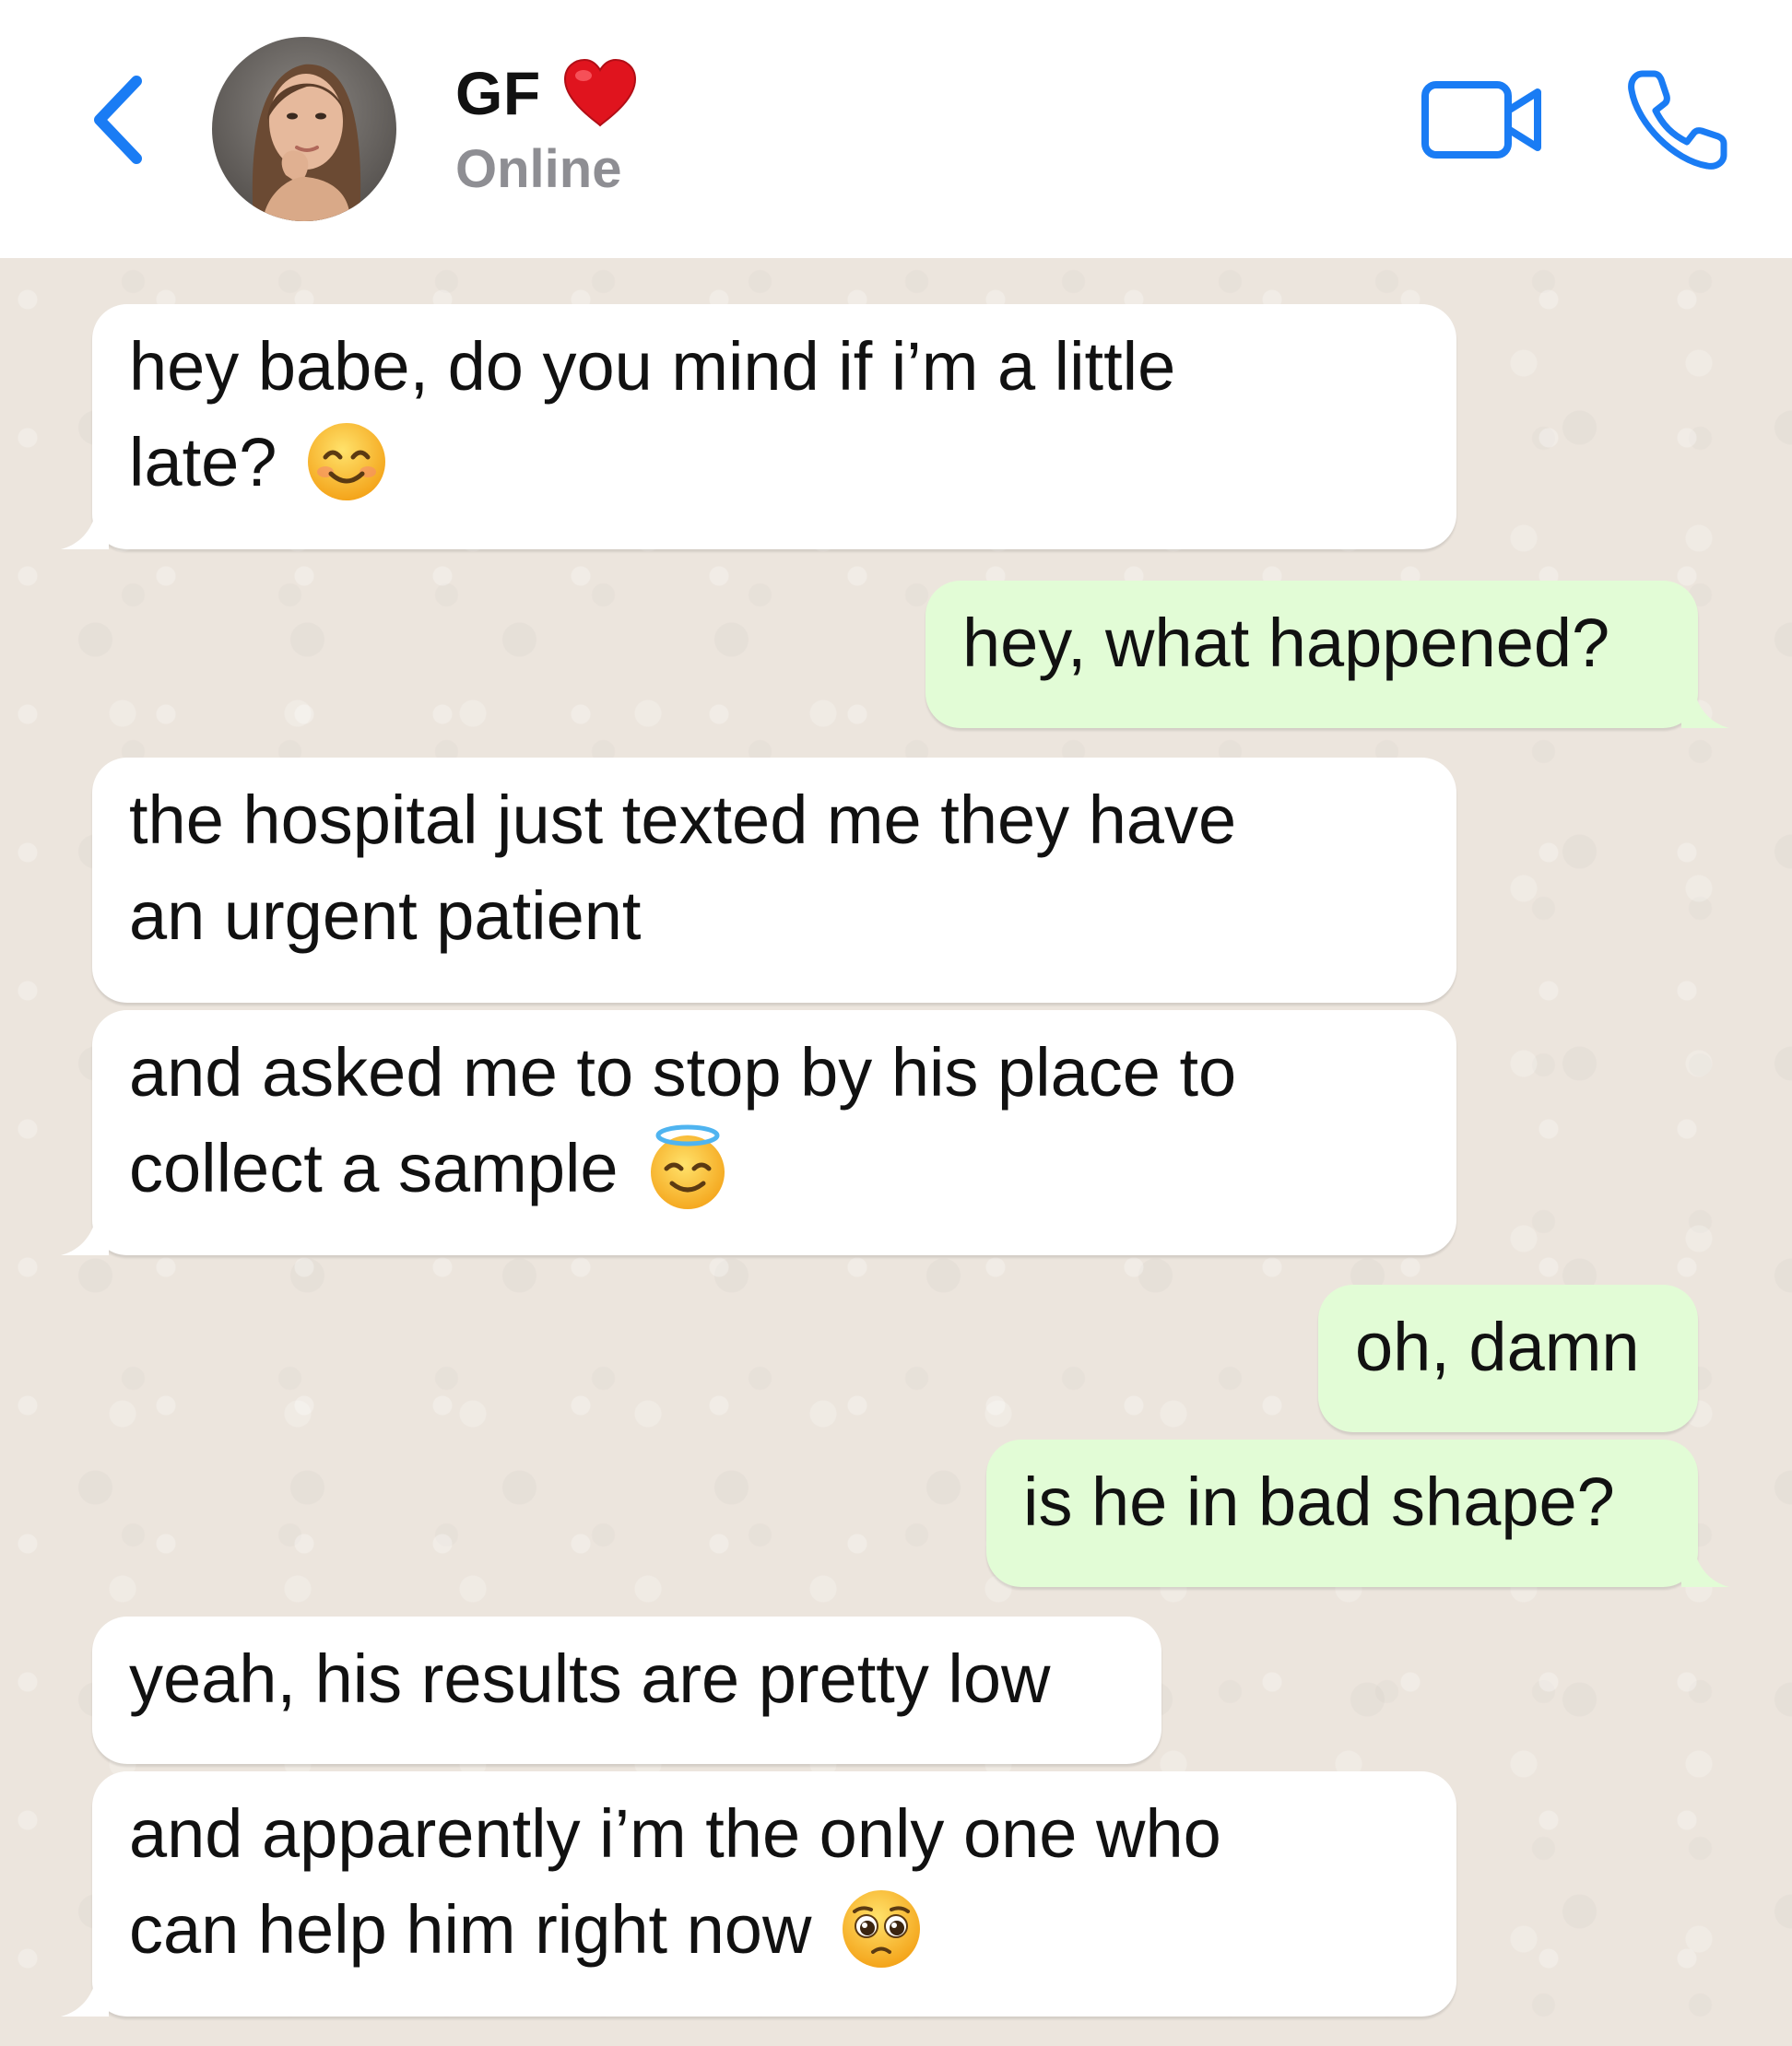 The height and width of the screenshot is (2046, 1792). What do you see at coordinates (683, 820) in the screenshot?
I see `message-line: the hospital just texted me they have` at bounding box center [683, 820].